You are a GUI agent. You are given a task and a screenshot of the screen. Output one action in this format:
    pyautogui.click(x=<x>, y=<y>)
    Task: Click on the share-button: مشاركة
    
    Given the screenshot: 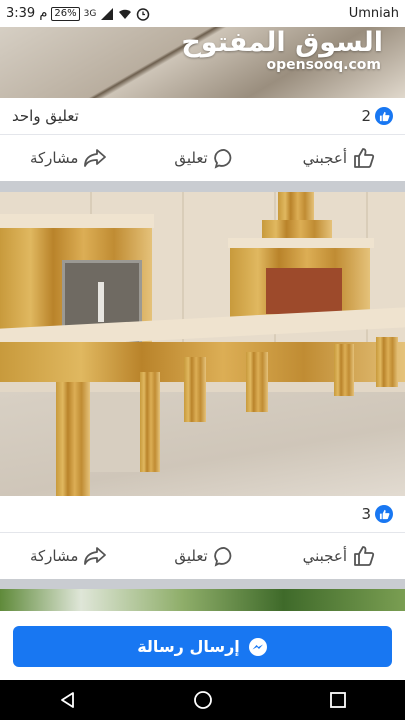 What is the action you would take?
    pyautogui.click(x=68, y=158)
    